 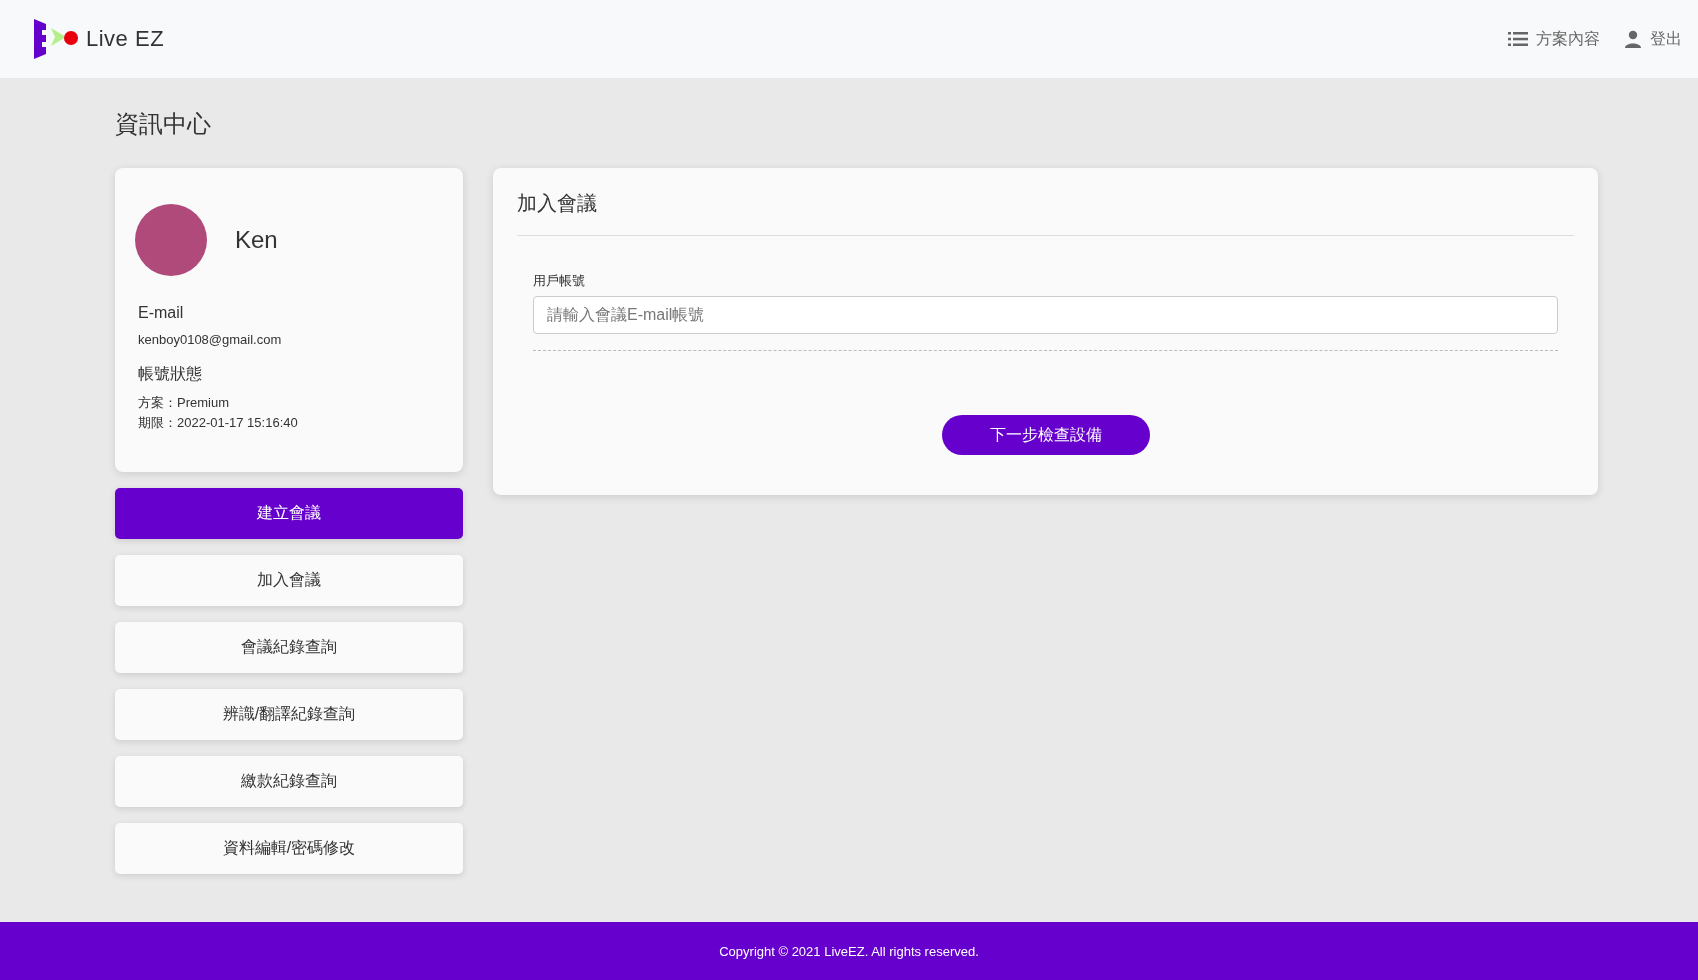 What do you see at coordinates (256, 240) in the screenshot?
I see `user-name: Ken` at bounding box center [256, 240].